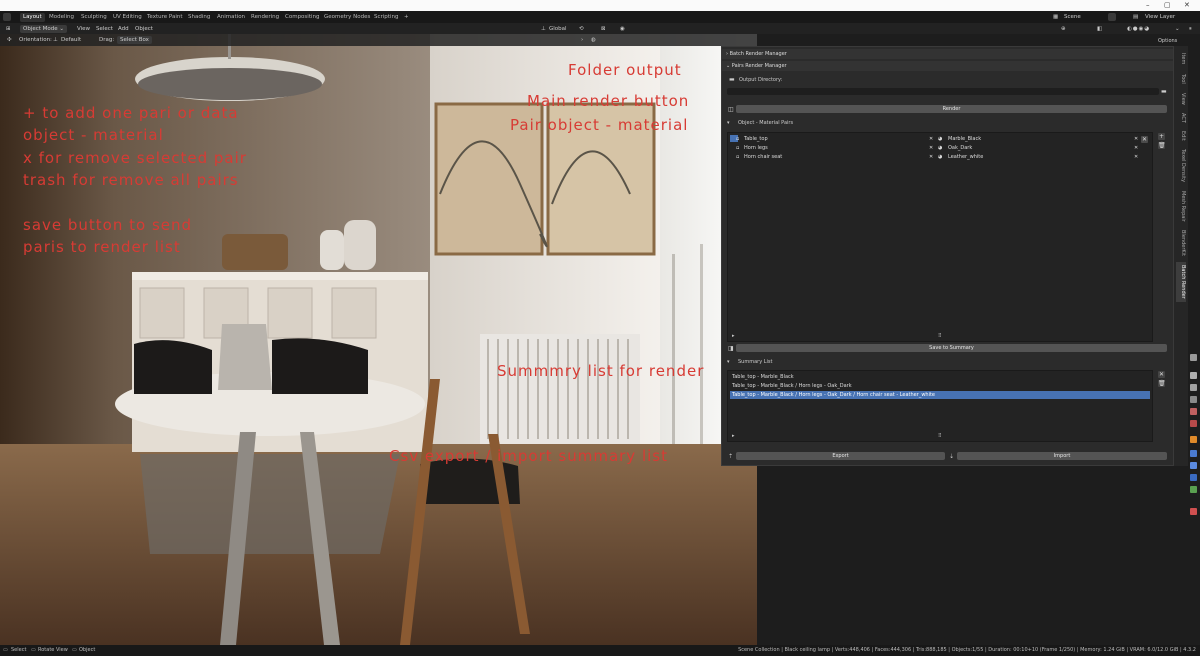 Image resolution: width=1200 pixels, height=656 pixels. I want to click on tab-compositing: Compositing, so click(302, 17).